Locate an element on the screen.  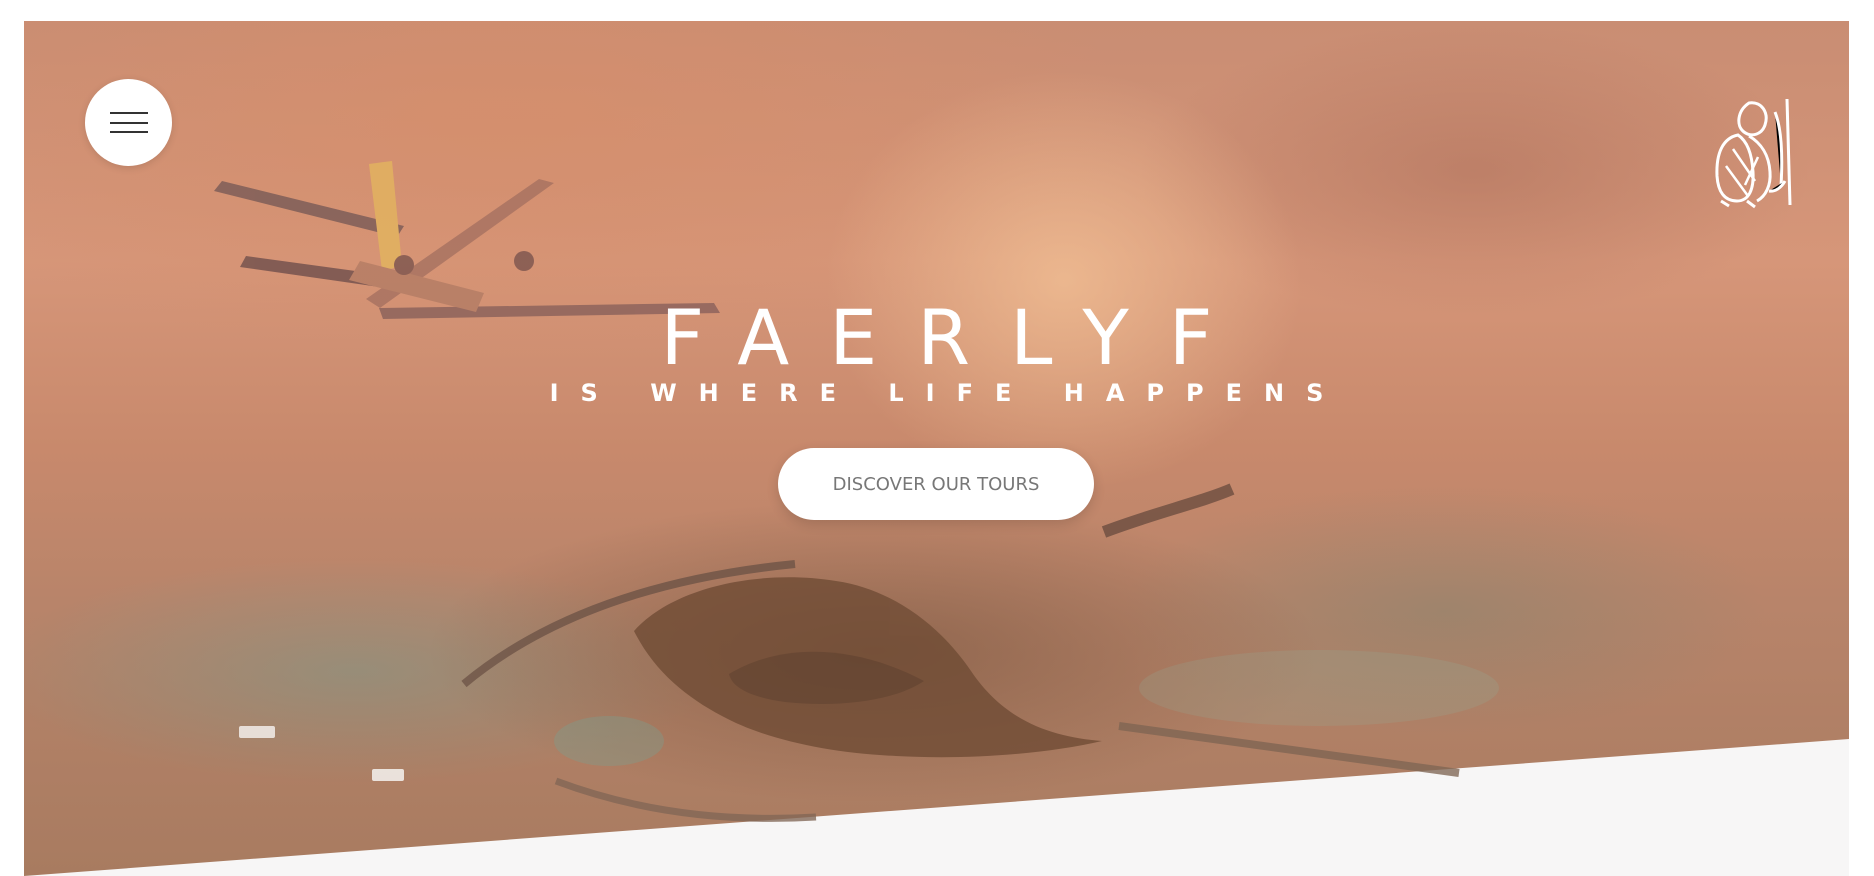
hamburger-icon is located at coordinates (128, 122).